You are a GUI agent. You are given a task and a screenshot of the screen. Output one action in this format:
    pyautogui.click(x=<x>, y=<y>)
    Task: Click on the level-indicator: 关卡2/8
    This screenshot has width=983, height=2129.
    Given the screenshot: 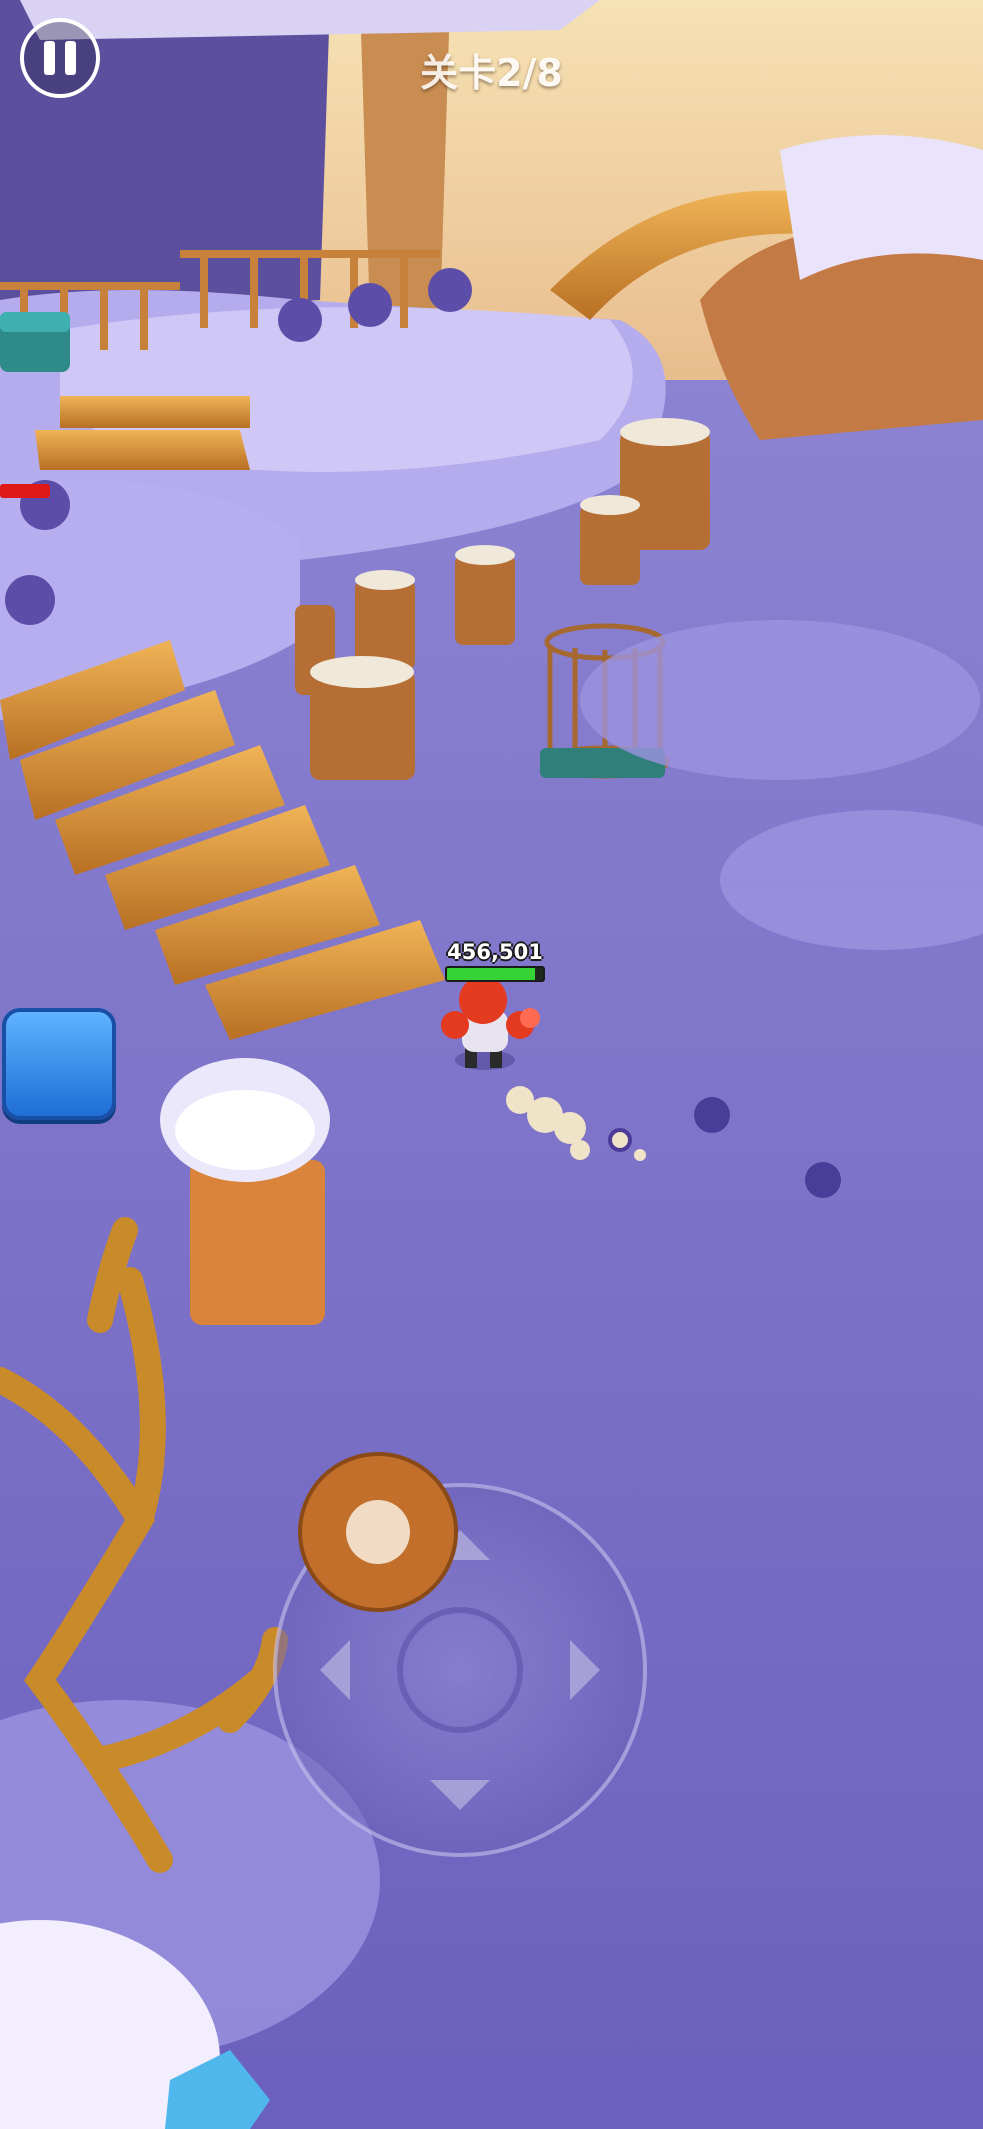 What is the action you would take?
    pyautogui.click(x=491, y=73)
    